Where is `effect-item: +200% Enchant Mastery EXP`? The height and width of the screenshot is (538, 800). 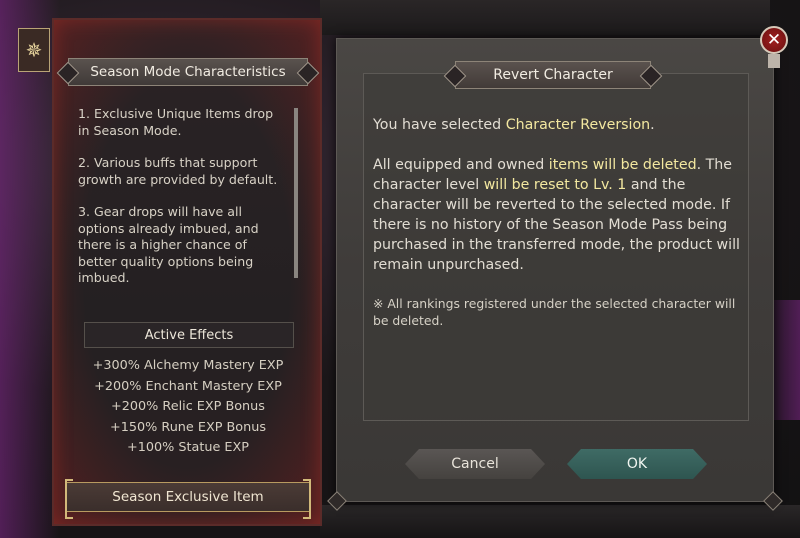
effect-item: +200% Enchant Mastery EXP is located at coordinates (188, 386).